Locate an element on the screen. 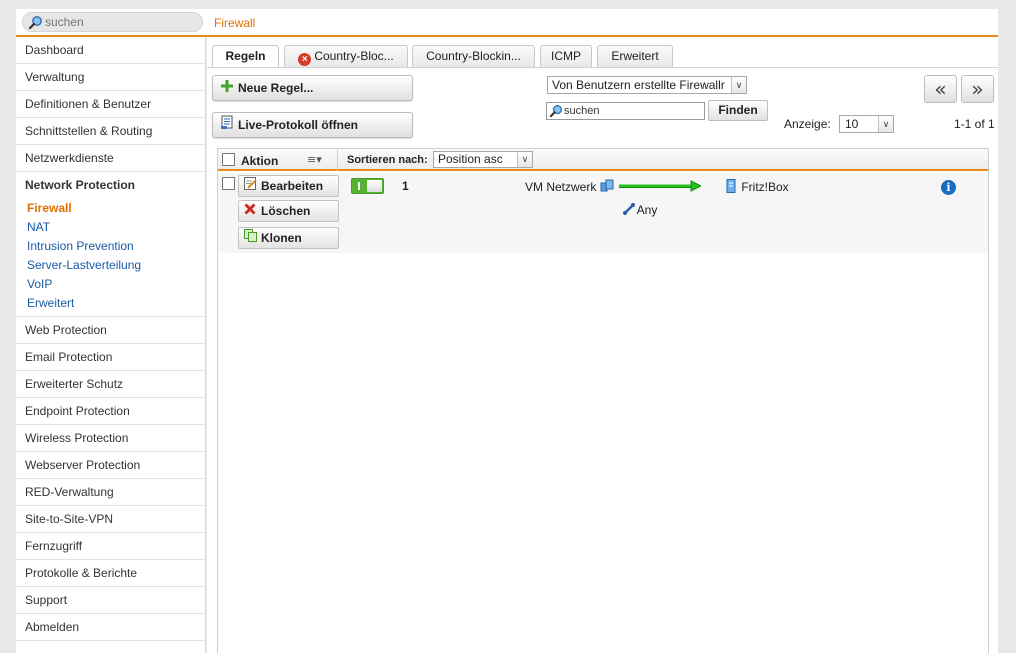  sidebar-item-schnittstellen-routing: Schnittstellen & Routing is located at coordinates (110, 131).